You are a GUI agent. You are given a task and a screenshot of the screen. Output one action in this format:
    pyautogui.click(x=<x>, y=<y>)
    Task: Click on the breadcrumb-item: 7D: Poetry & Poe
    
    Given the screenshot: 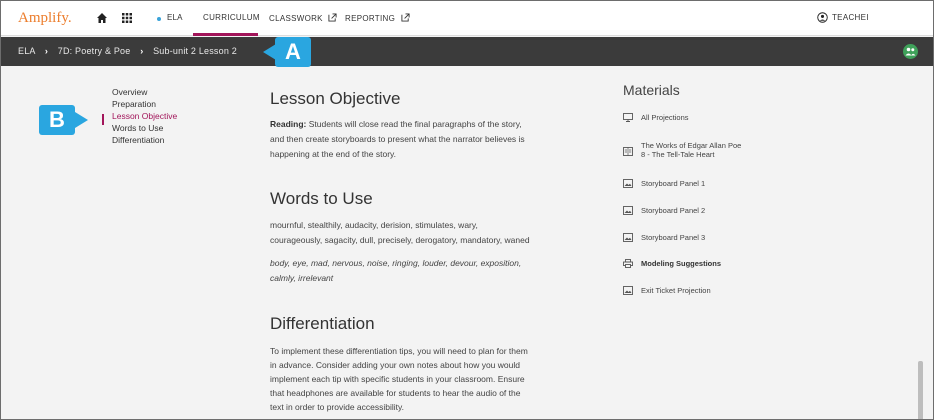 What is the action you would take?
    pyautogui.click(x=94, y=51)
    